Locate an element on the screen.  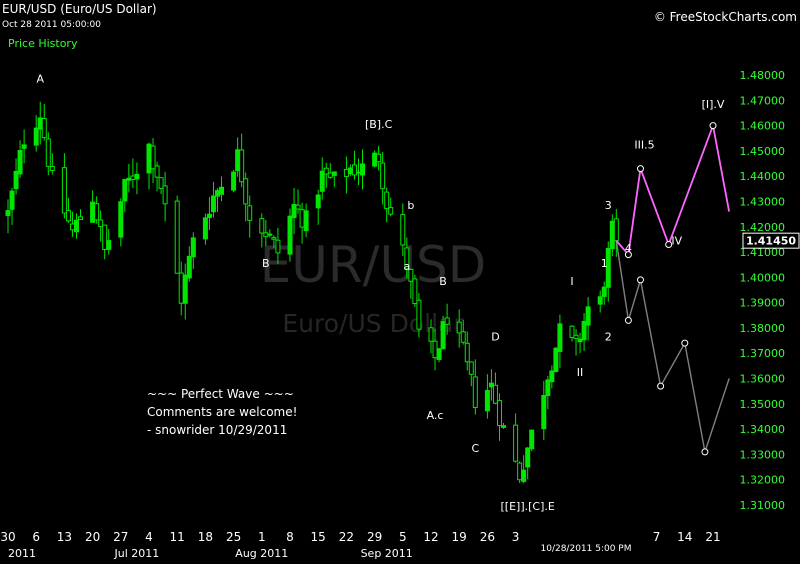
price-tick-label: 1.31000 is located at coordinates (763, 505).